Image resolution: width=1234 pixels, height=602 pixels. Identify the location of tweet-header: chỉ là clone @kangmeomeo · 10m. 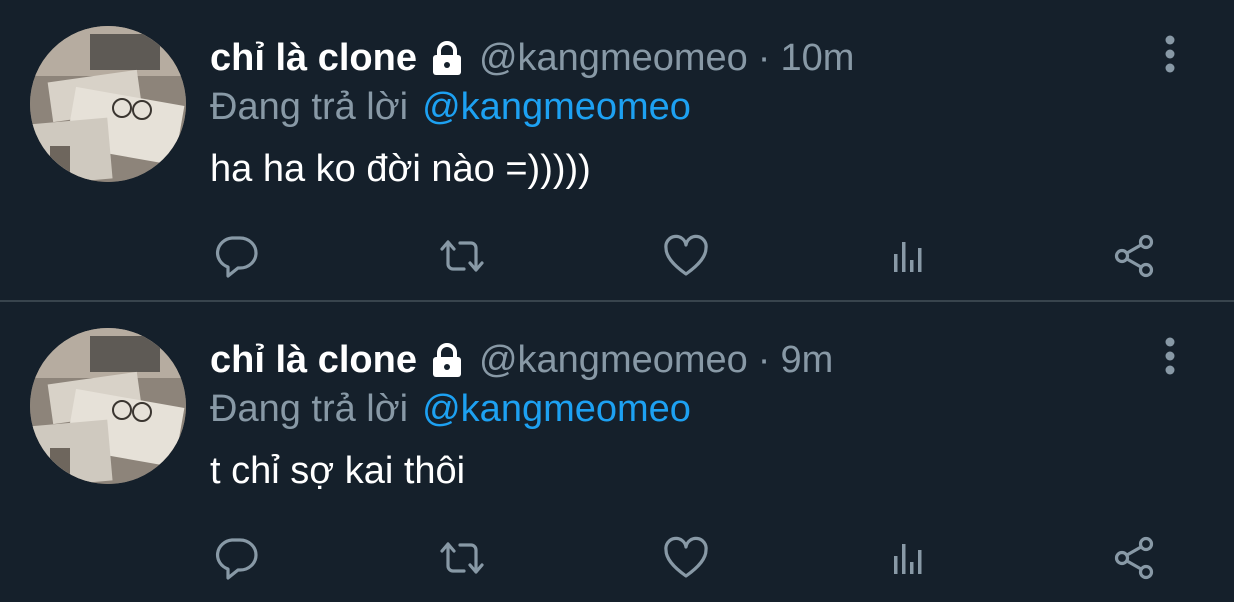
(532, 58).